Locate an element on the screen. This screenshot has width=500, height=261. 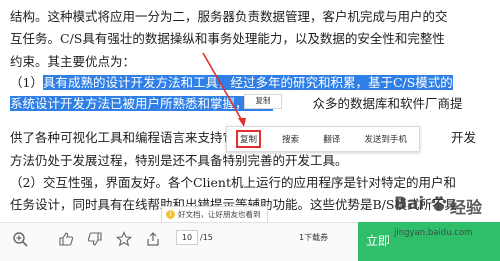
thumbs-down-icon is located at coordinates (95, 239).